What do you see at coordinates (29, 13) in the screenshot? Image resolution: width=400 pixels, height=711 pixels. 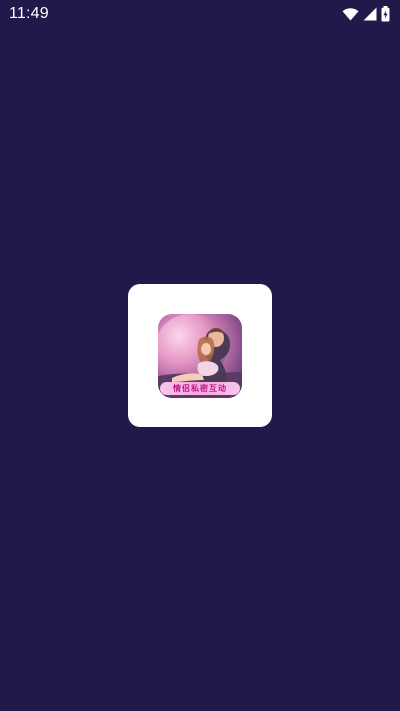 I see `status-time: 11:49` at bounding box center [29, 13].